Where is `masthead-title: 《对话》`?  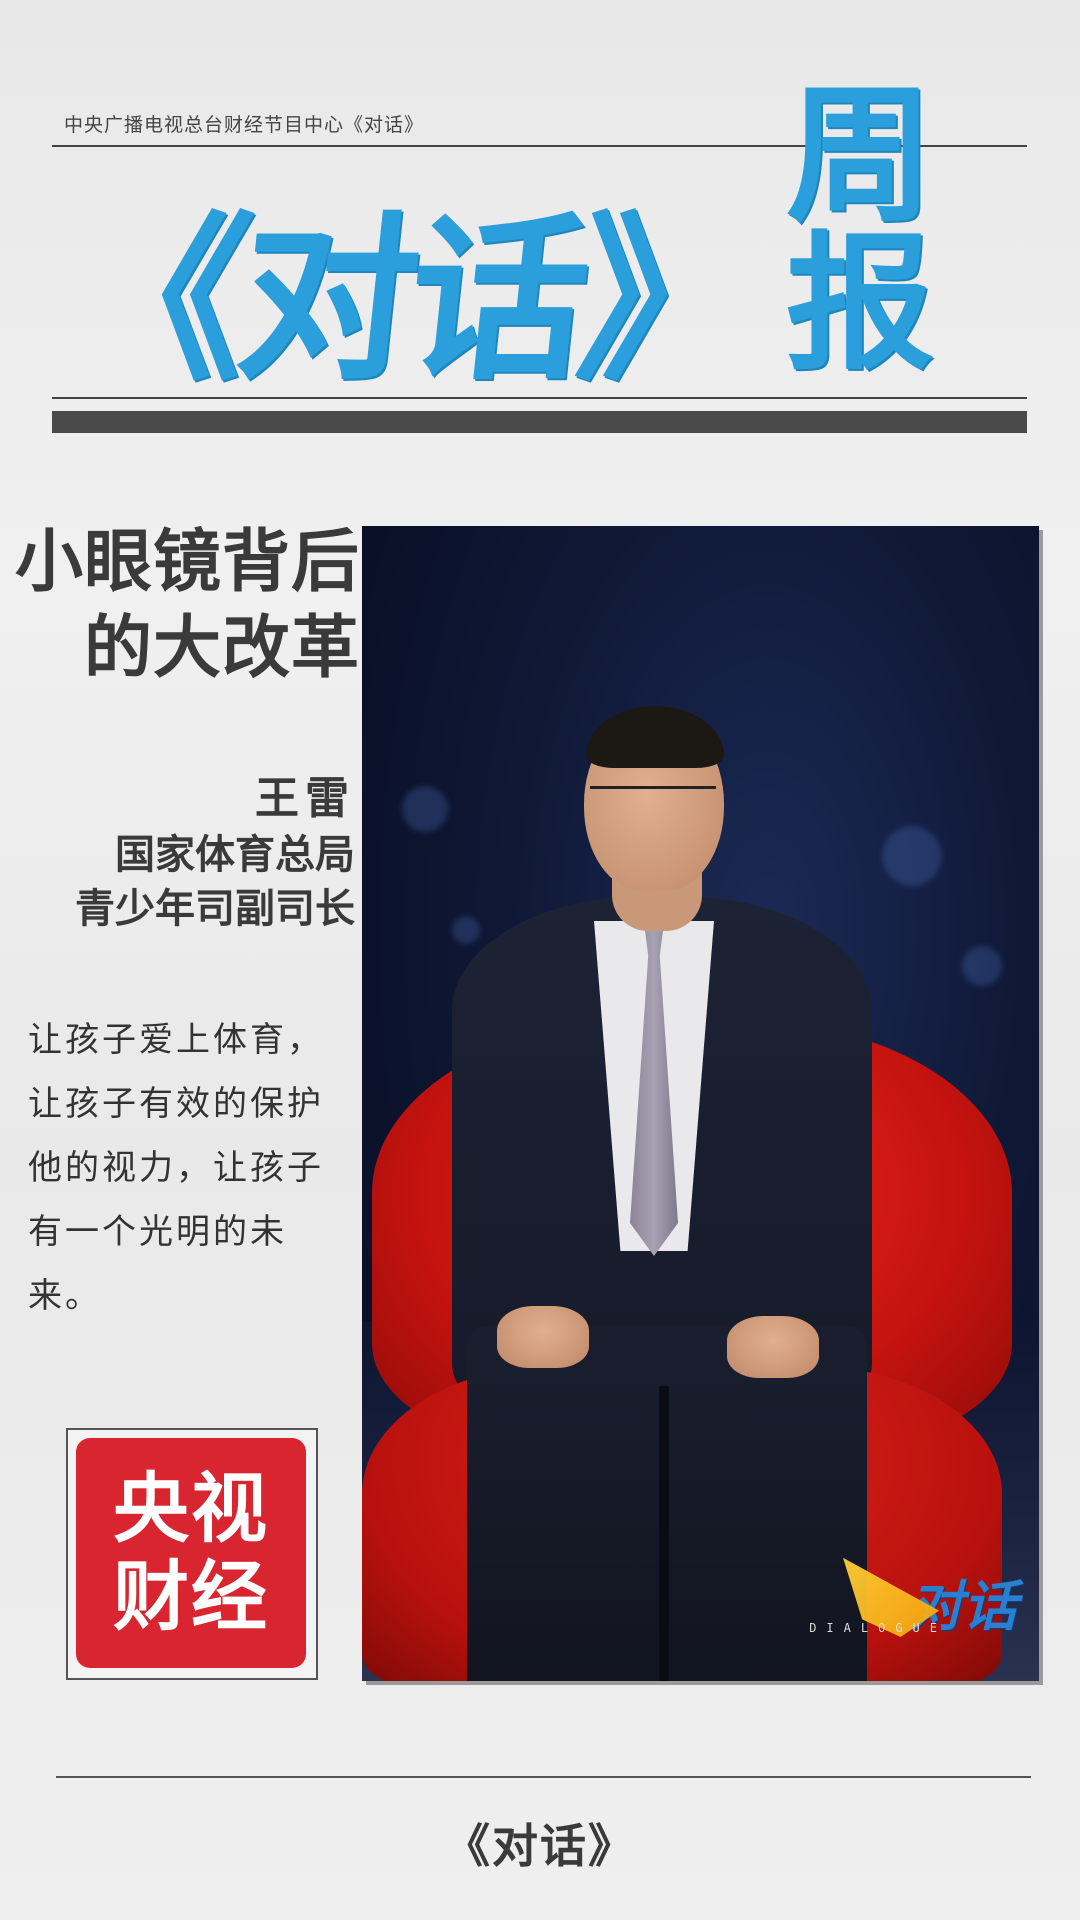
masthead-title: 《对话》 is located at coordinates (410, 300).